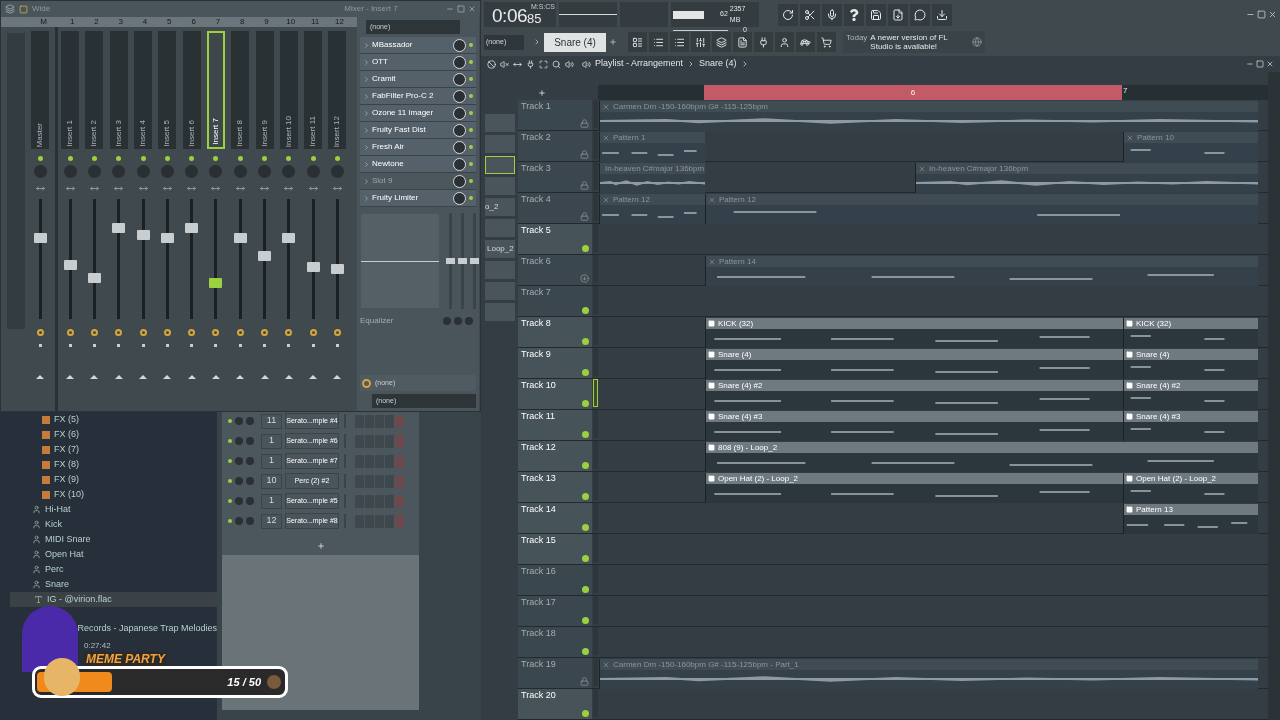 The width and height of the screenshot is (1280, 720). I want to click on track-header: Track 18, so click(555, 642).